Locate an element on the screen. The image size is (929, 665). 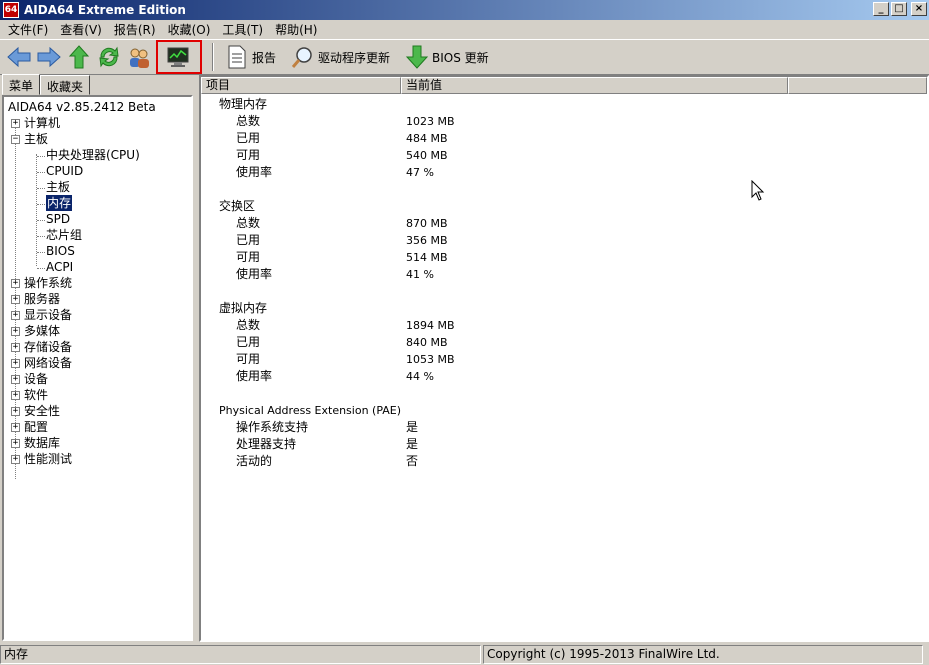
tree-item-bios: BIOS is located at coordinates (60, 251).